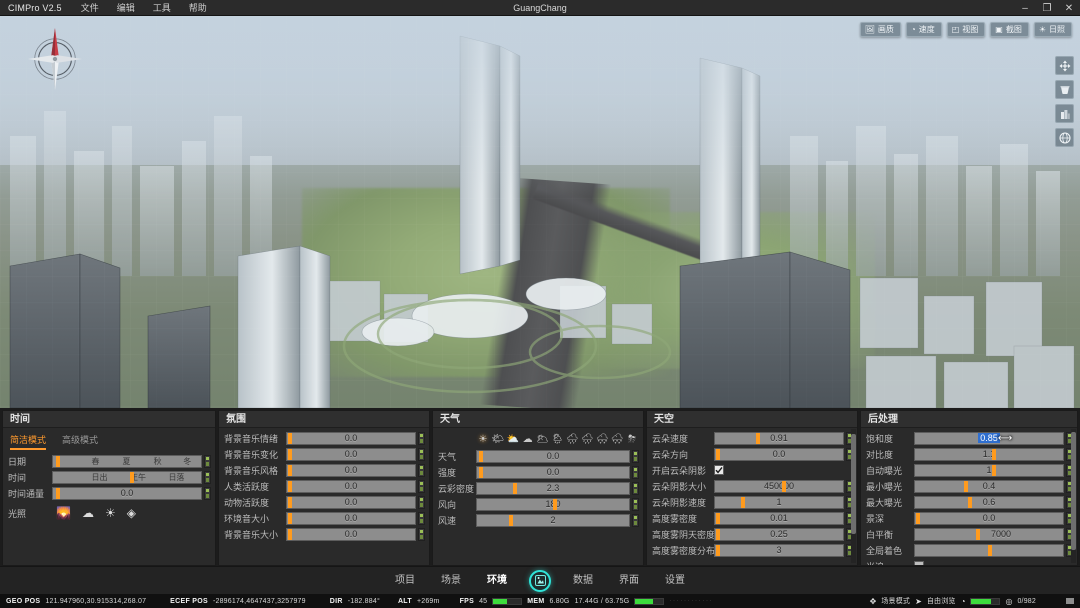  Describe the element at coordinates (873, 601) in the screenshot. I see `scene-mode-icon: ✥` at that location.